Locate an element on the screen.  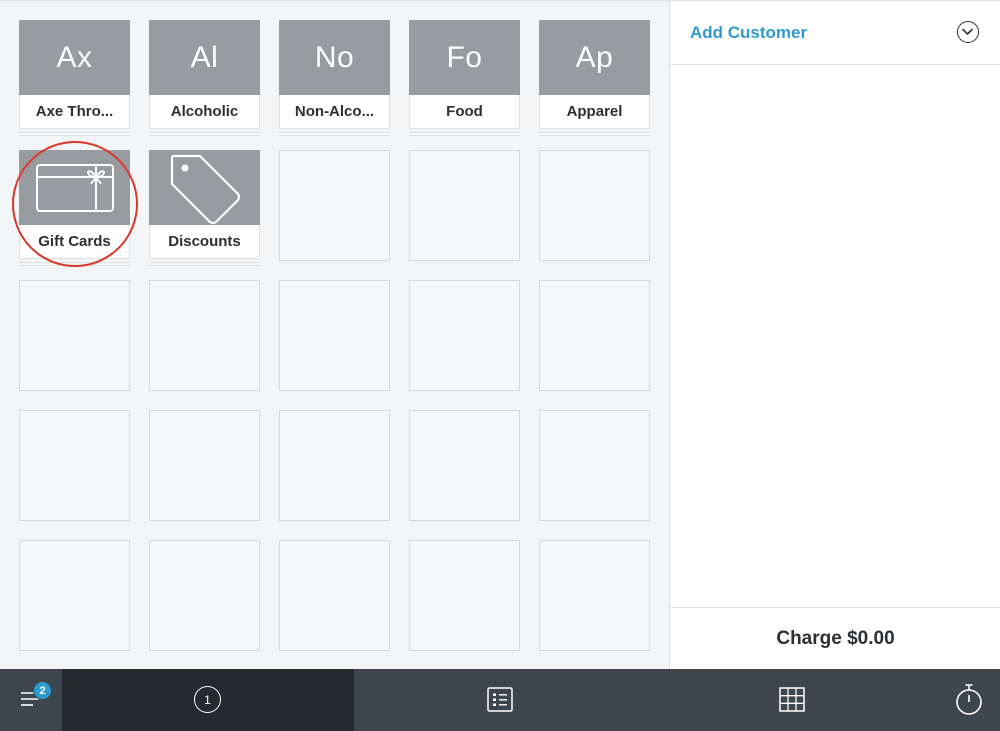
menu-icon is located at coordinates (30, 699).